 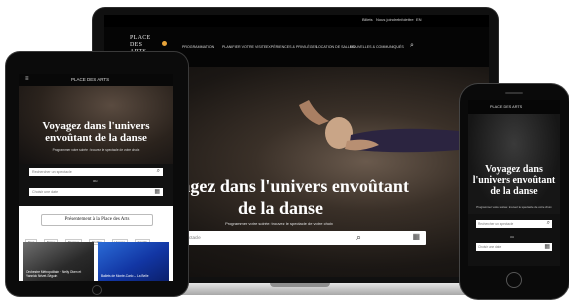 I want to click on tablet-date-field: Choisir une date ▦, so click(x=96, y=192).